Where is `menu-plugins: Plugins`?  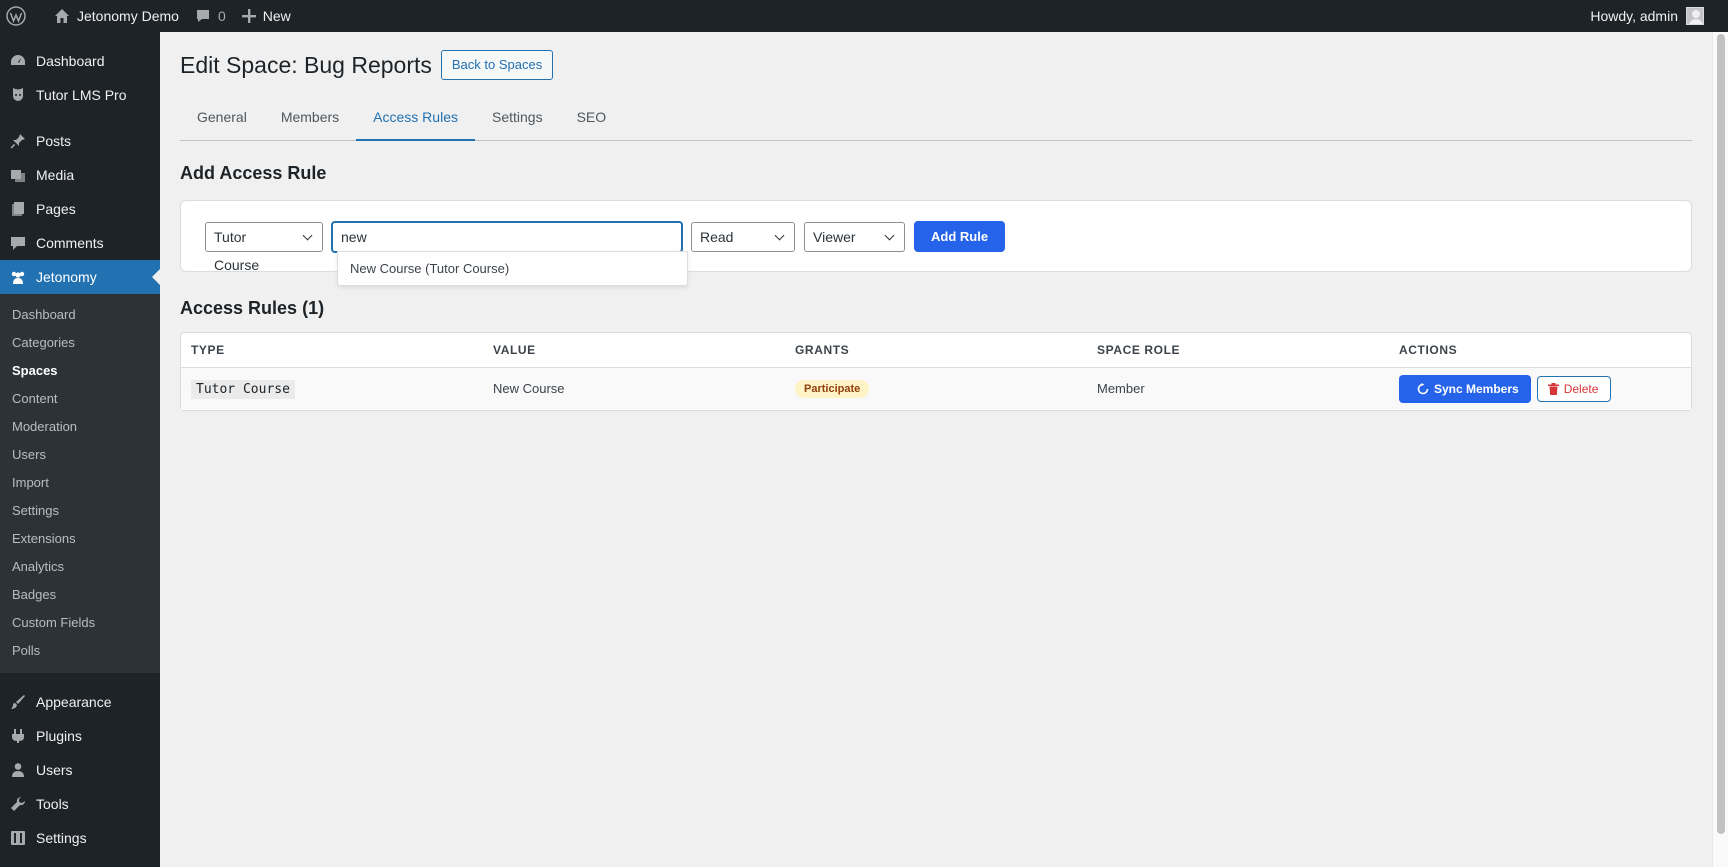
menu-plugins: Plugins is located at coordinates (80, 736).